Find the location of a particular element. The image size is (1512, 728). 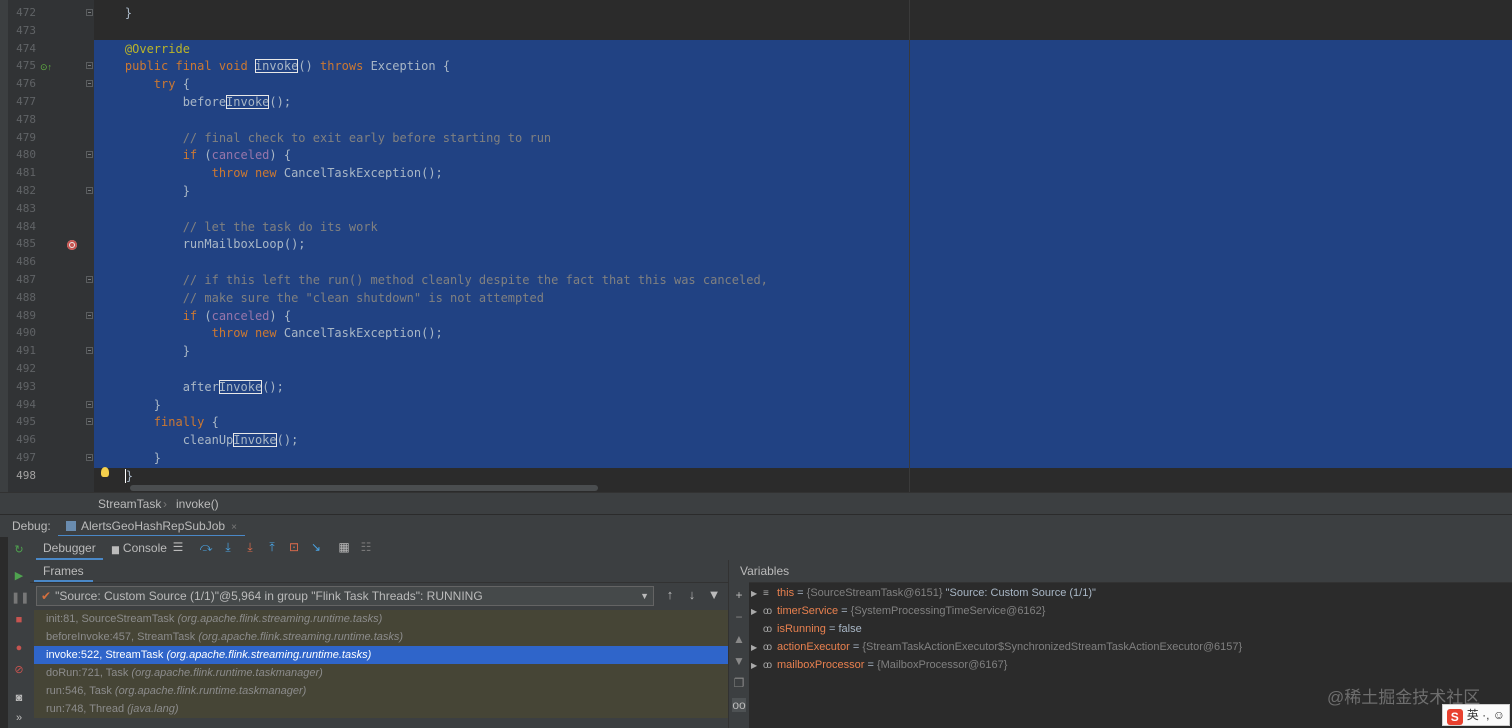

breadcrumb-method: invoke() is located at coordinates (197, 504).